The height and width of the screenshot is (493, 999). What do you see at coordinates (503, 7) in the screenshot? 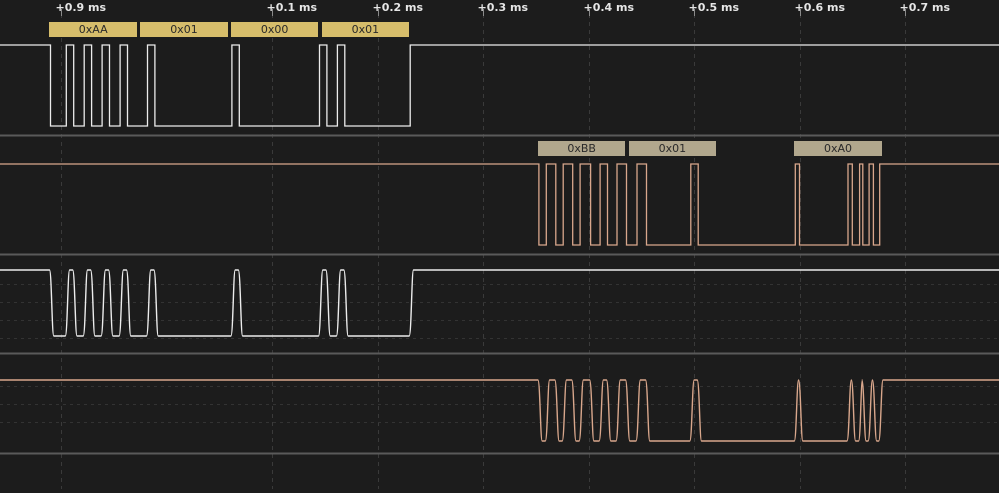
I see `tick-label: +0.3 ms` at bounding box center [503, 7].